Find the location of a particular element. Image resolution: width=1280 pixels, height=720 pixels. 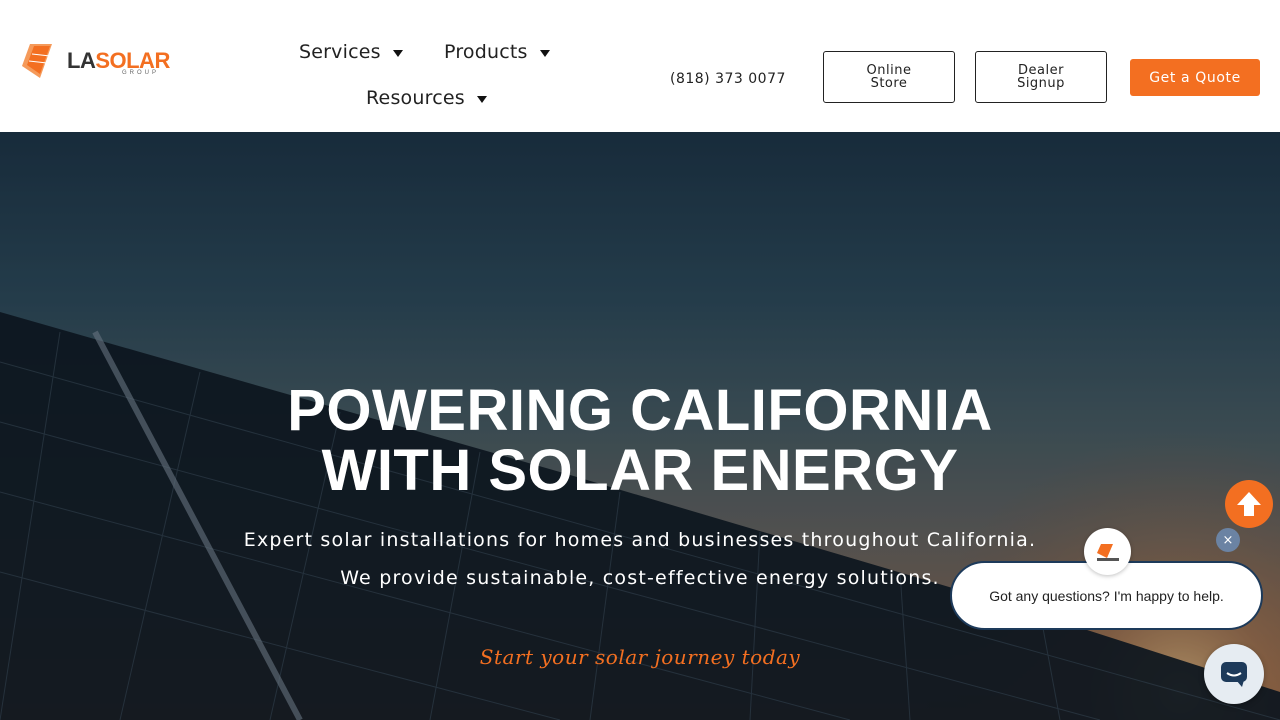

hero-title-line1: POWERING CALIFORNIA is located at coordinates (640, 410).